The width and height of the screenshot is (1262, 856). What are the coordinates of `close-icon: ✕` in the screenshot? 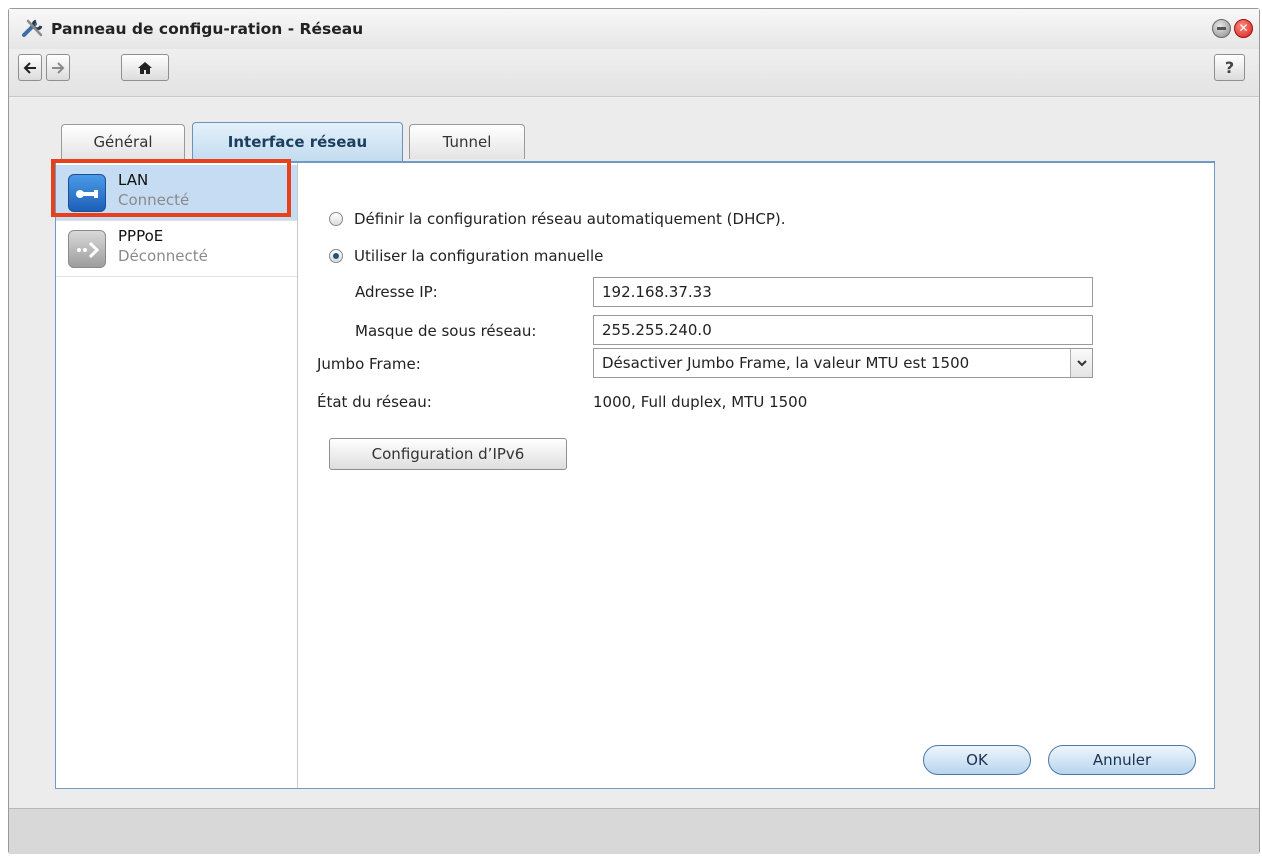 It's located at (1243, 28).